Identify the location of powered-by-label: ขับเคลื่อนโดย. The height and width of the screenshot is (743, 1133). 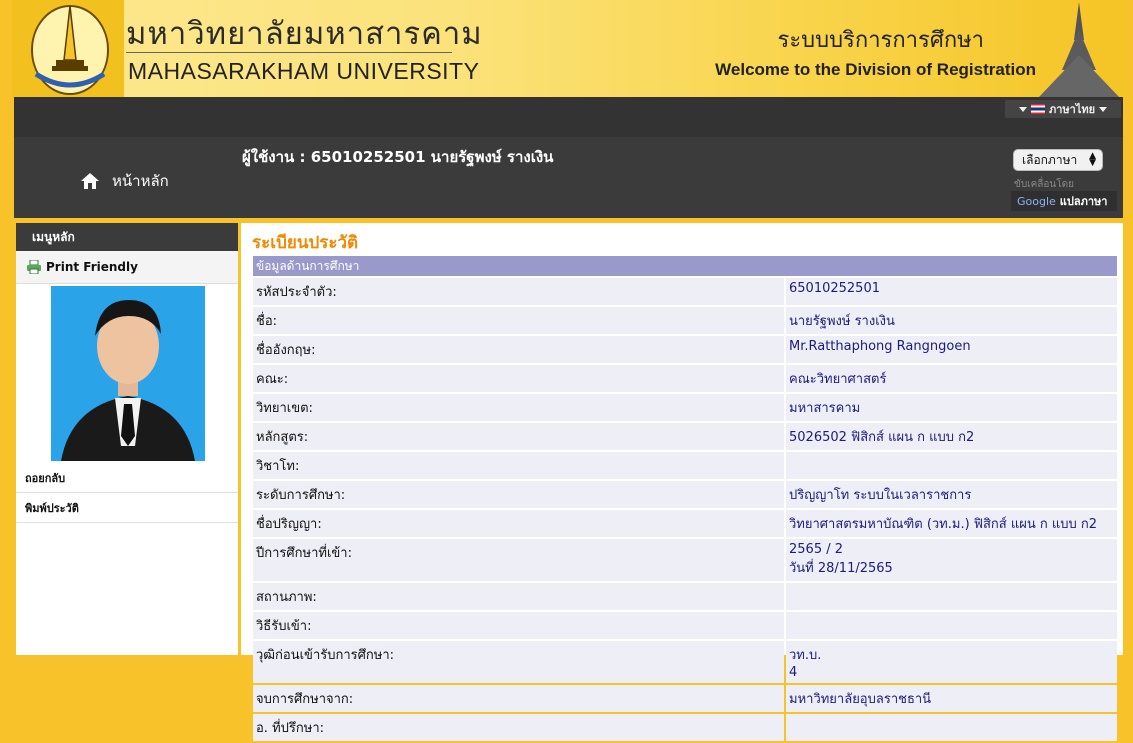
(1044, 184).